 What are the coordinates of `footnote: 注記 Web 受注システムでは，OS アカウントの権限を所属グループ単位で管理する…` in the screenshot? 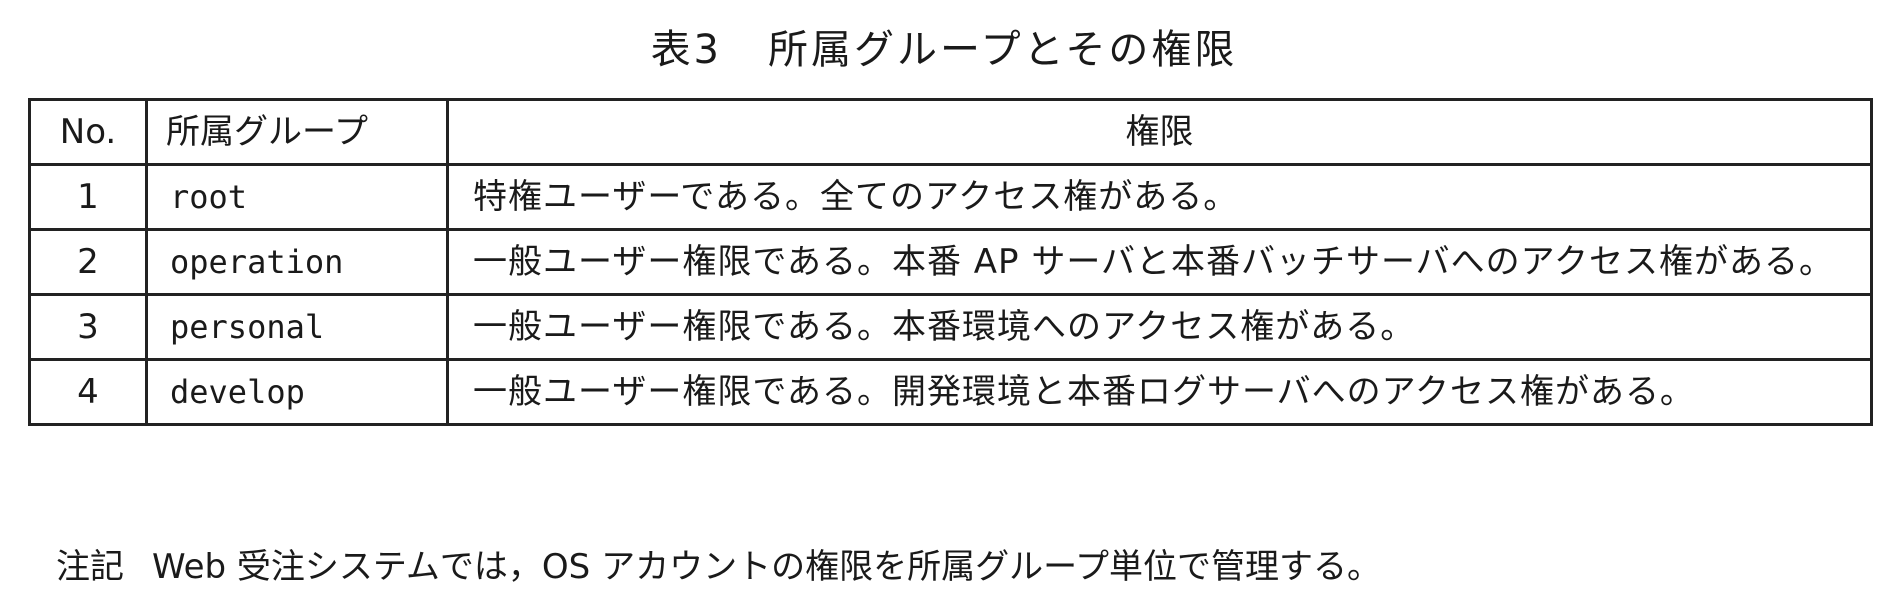 It's located at (718, 567).